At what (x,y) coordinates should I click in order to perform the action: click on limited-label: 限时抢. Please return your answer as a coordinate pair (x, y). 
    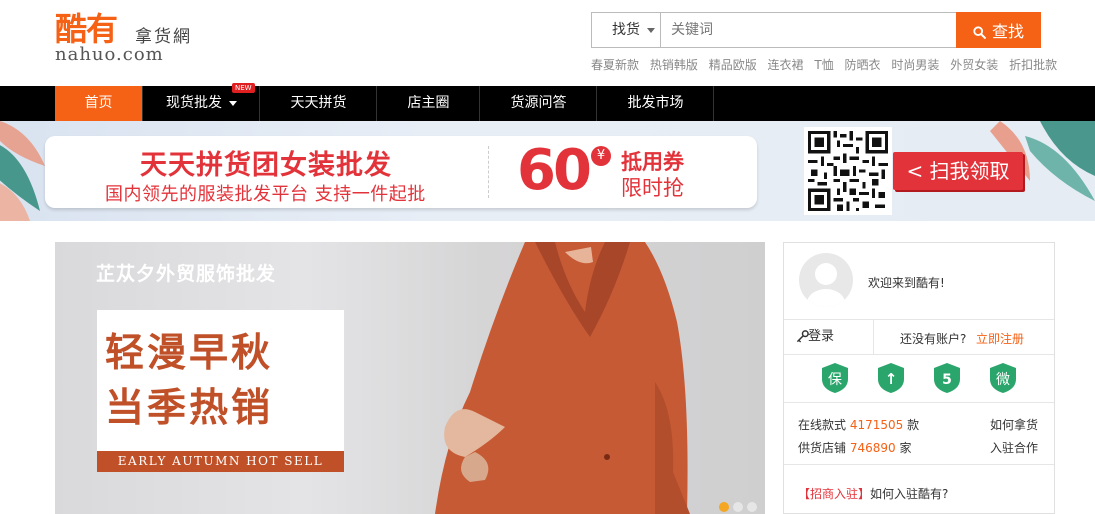
    Looking at the image, I should click on (652, 188).